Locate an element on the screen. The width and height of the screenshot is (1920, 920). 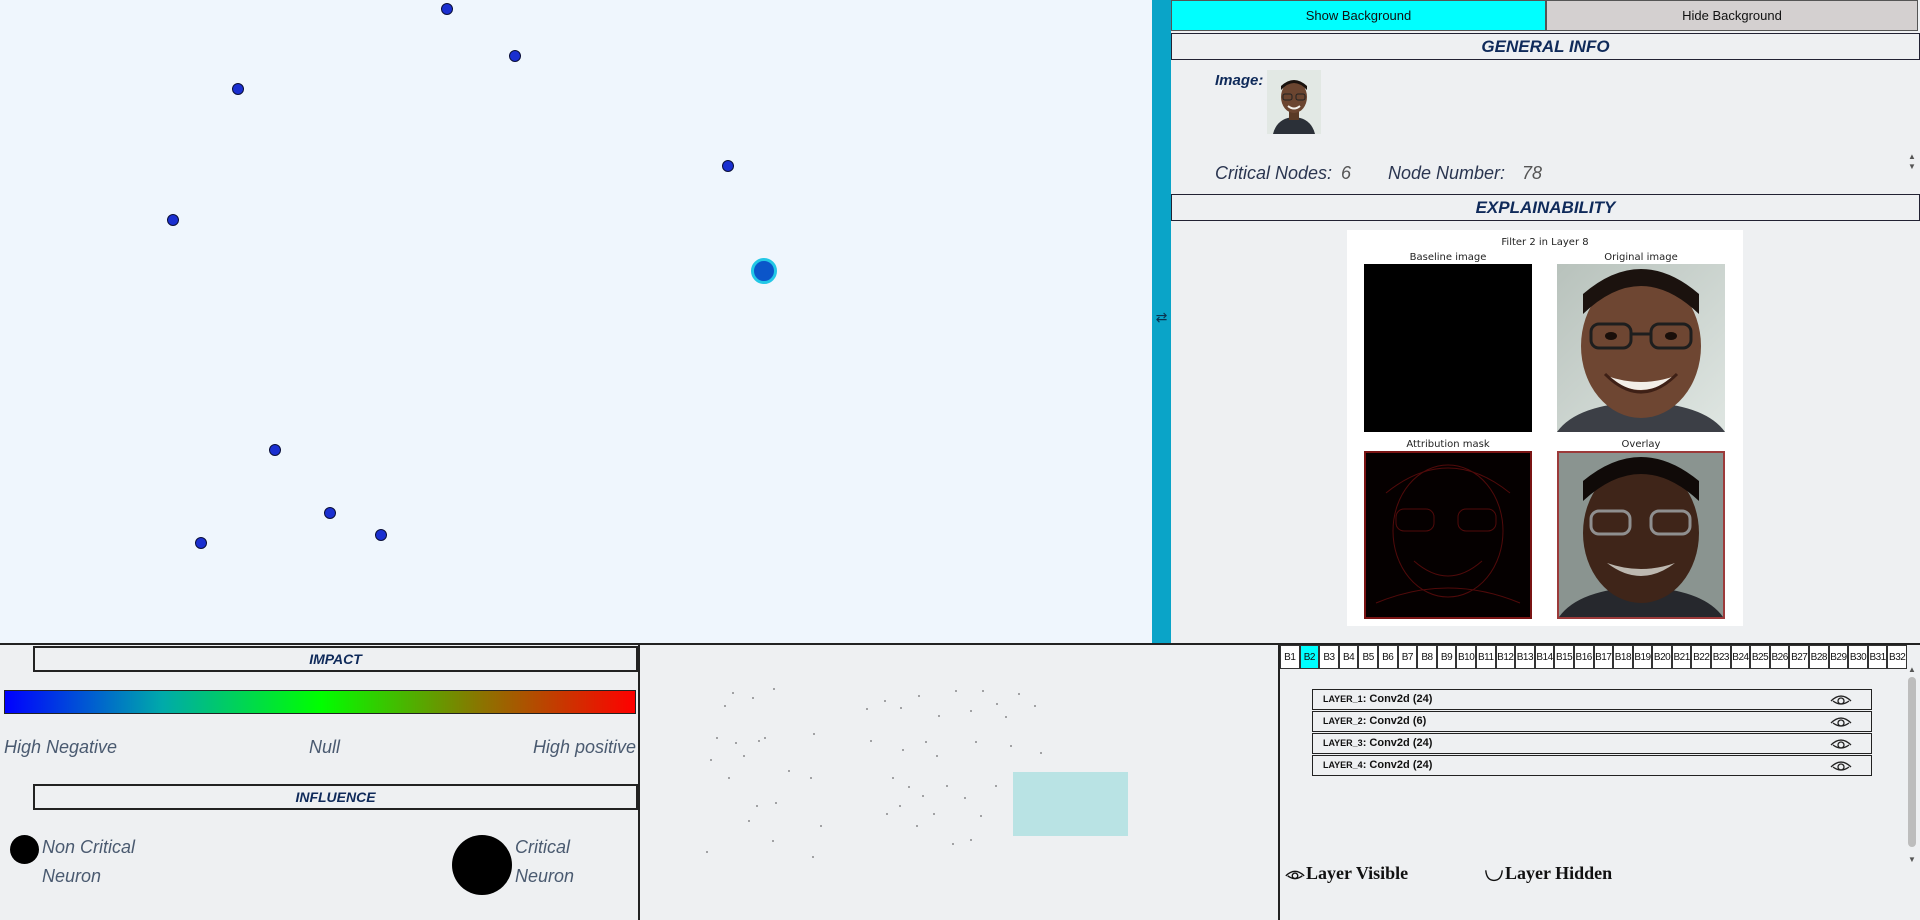
batch-tab: B1 is located at coordinates (1290, 657).